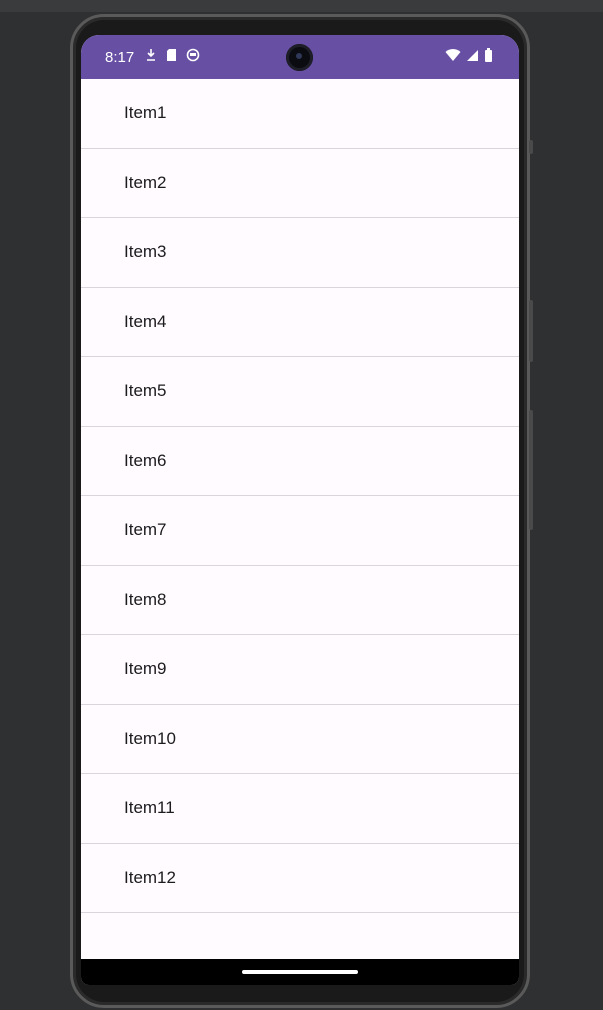  I want to click on side-button-top, so click(531, 147).